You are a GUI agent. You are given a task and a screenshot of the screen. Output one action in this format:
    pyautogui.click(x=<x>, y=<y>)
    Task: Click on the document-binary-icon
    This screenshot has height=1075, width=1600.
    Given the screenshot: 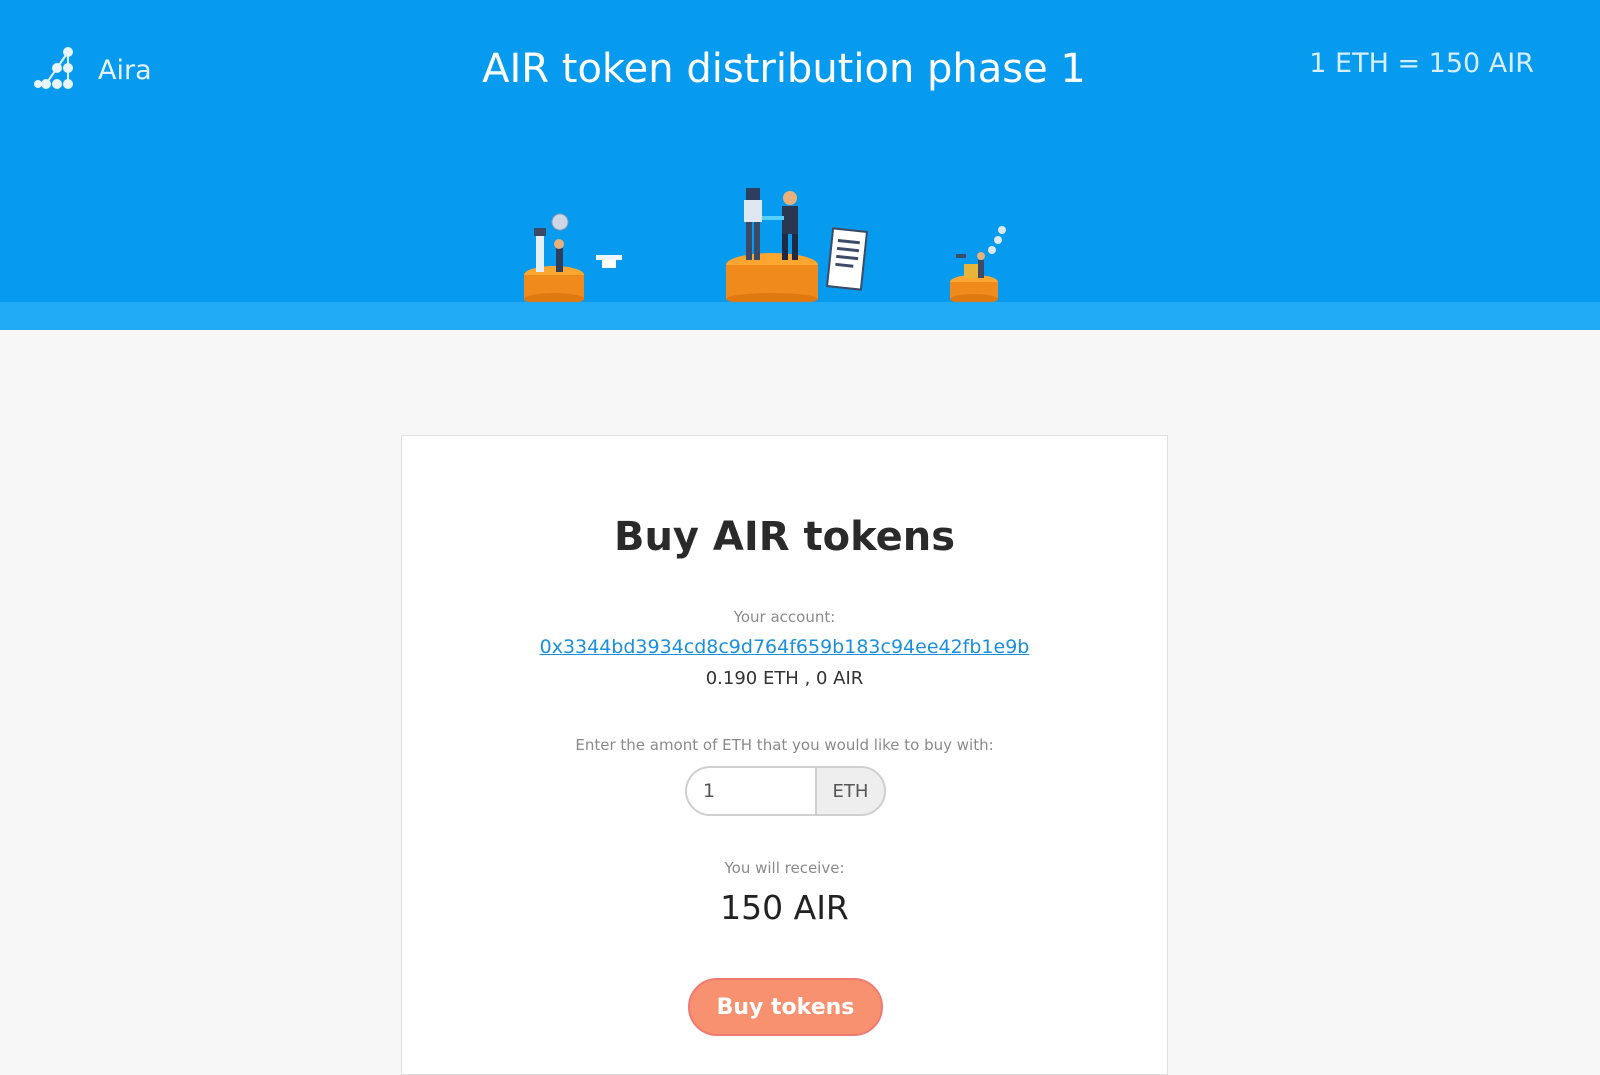 What is the action you would take?
    pyautogui.click(x=847, y=259)
    